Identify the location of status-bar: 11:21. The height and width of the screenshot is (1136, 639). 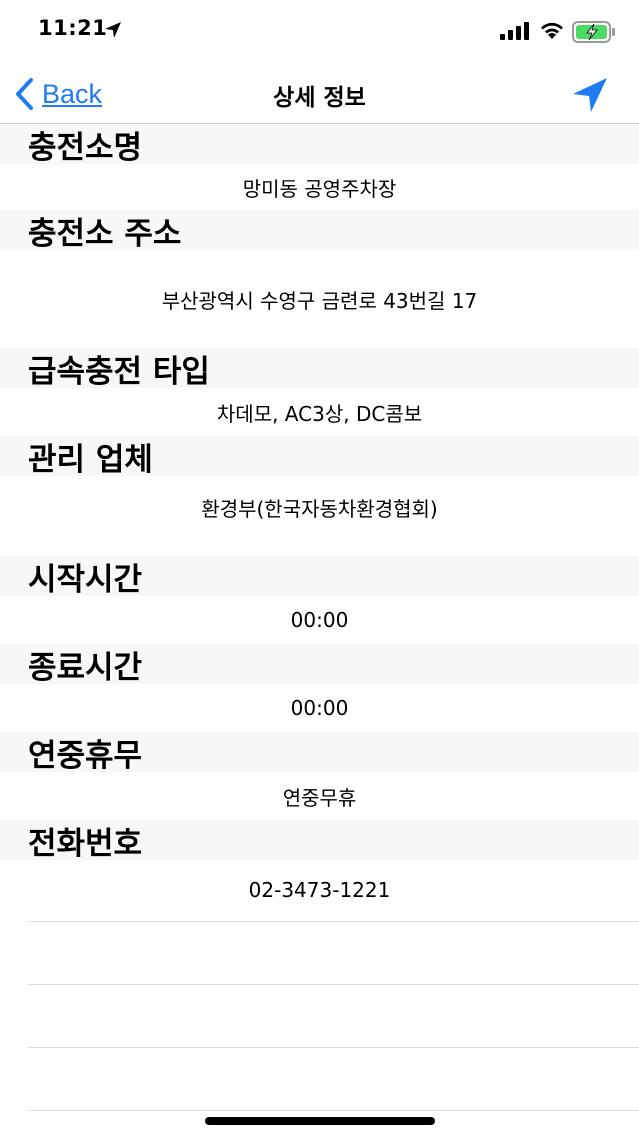
(319, 33).